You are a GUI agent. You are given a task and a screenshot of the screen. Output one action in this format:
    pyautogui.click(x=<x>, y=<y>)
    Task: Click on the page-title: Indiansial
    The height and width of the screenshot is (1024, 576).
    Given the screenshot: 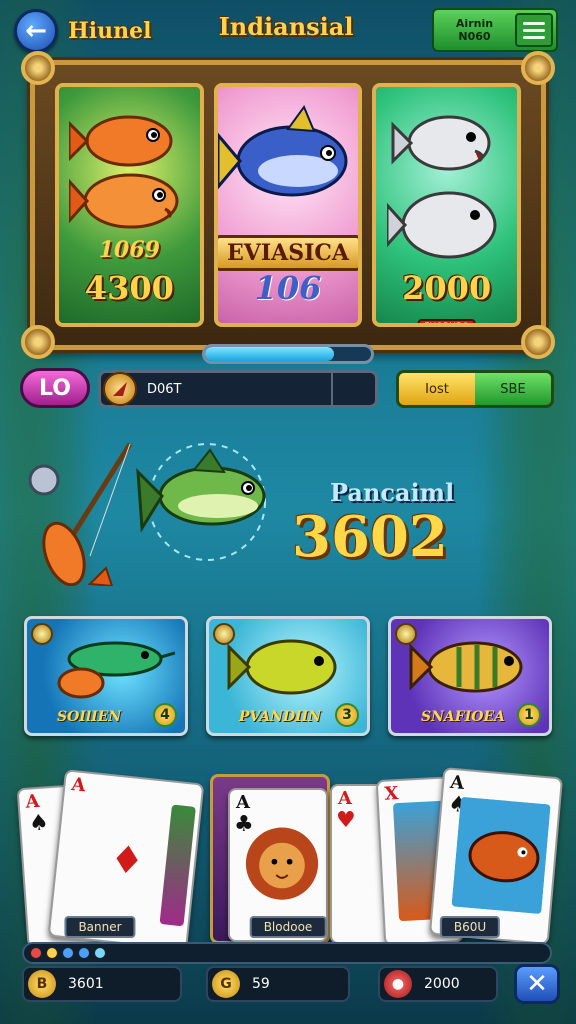 What is the action you would take?
    pyautogui.click(x=286, y=26)
    